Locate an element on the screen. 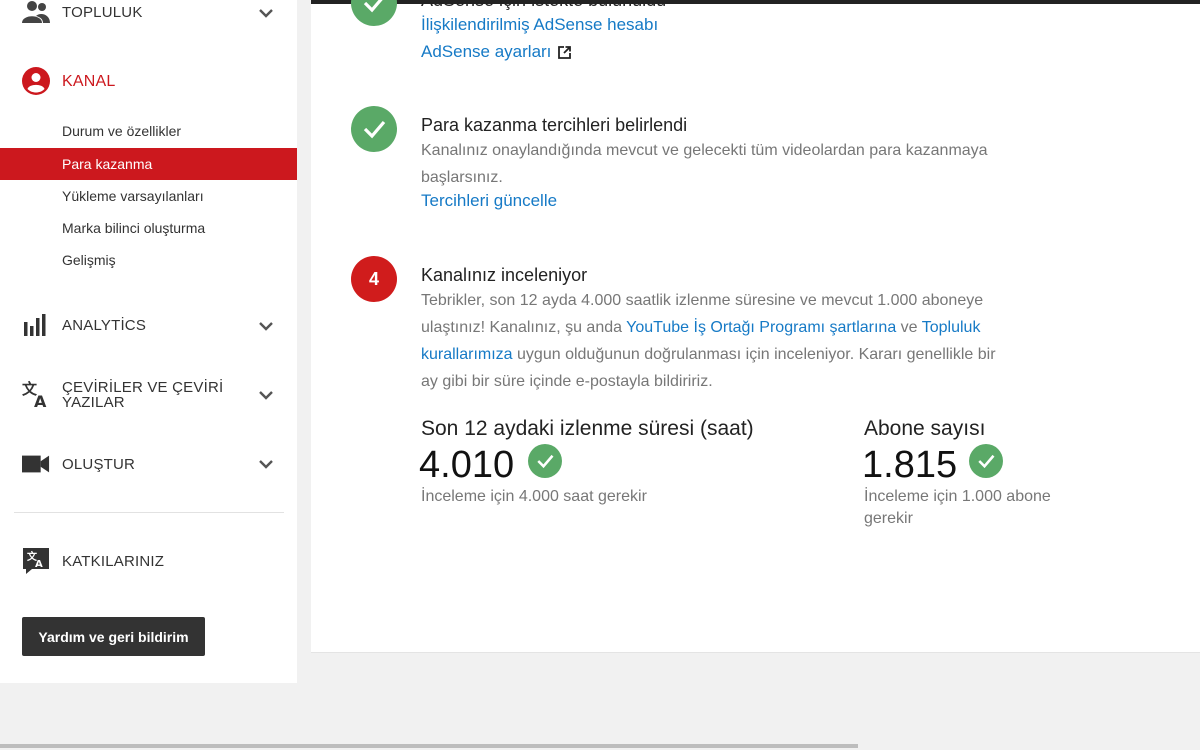  watch-time-requirement-line1: İnceleme için 4.000 saat gerekir is located at coordinates (534, 496).